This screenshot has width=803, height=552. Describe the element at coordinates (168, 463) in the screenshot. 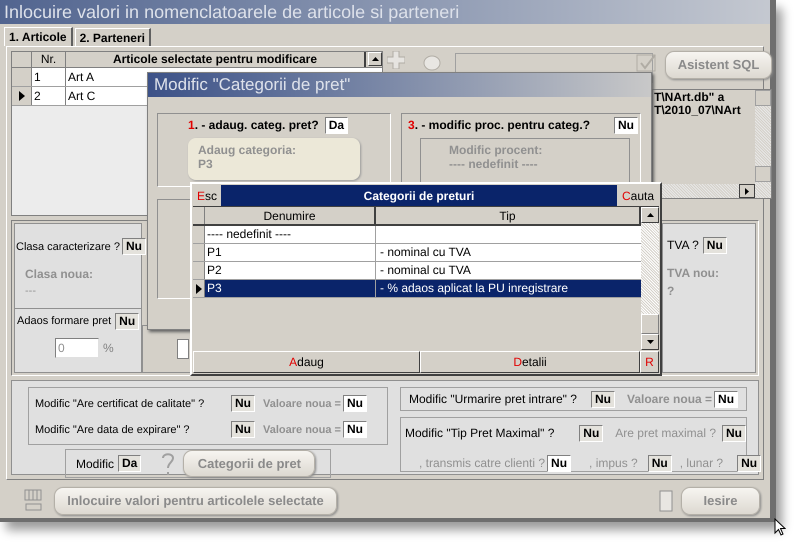

I see `question-icon` at that location.